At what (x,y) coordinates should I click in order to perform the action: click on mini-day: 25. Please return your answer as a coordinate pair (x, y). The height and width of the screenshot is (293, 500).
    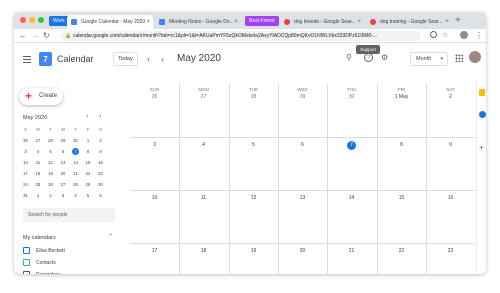
    Looking at the image, I should click on (38, 185).